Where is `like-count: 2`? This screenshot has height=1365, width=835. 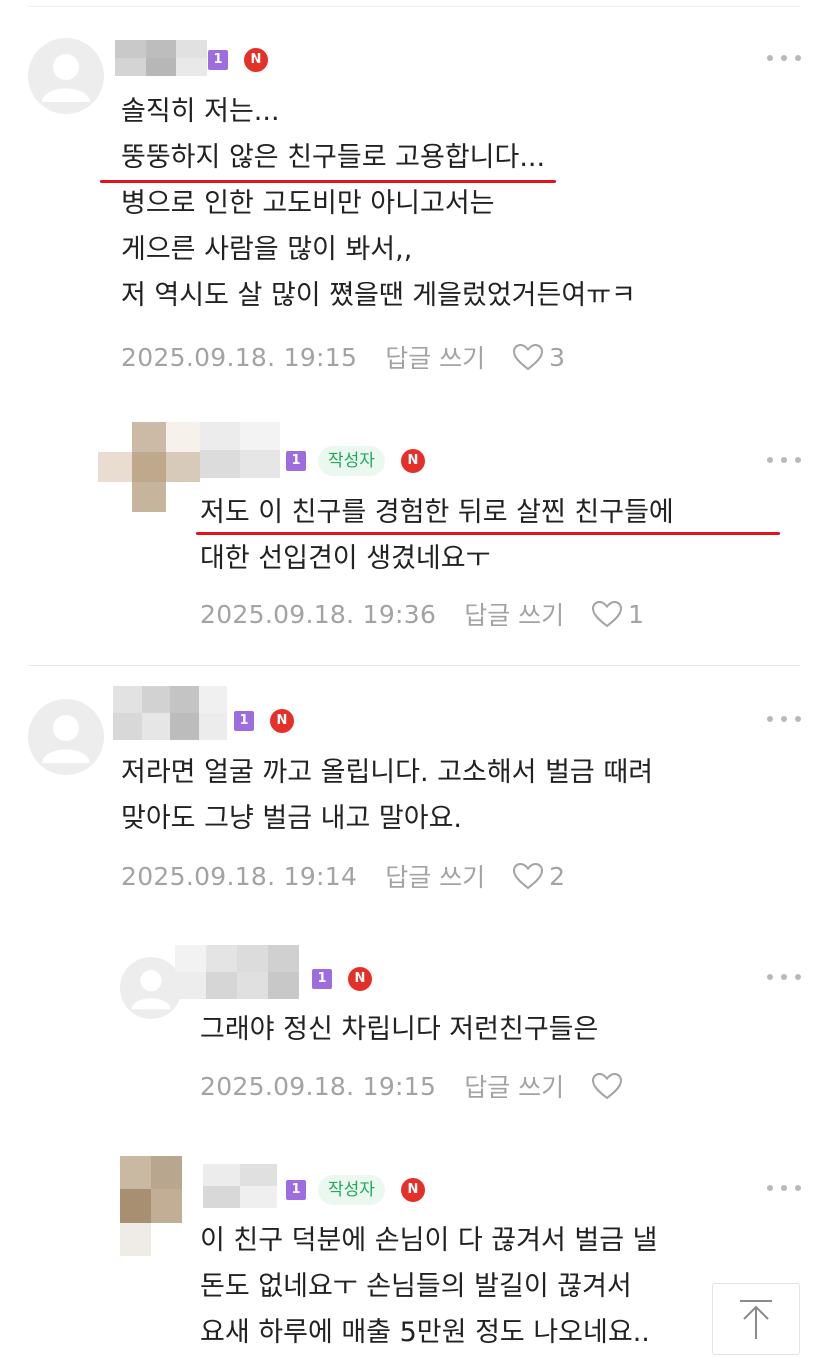
like-count: 2 is located at coordinates (557, 876).